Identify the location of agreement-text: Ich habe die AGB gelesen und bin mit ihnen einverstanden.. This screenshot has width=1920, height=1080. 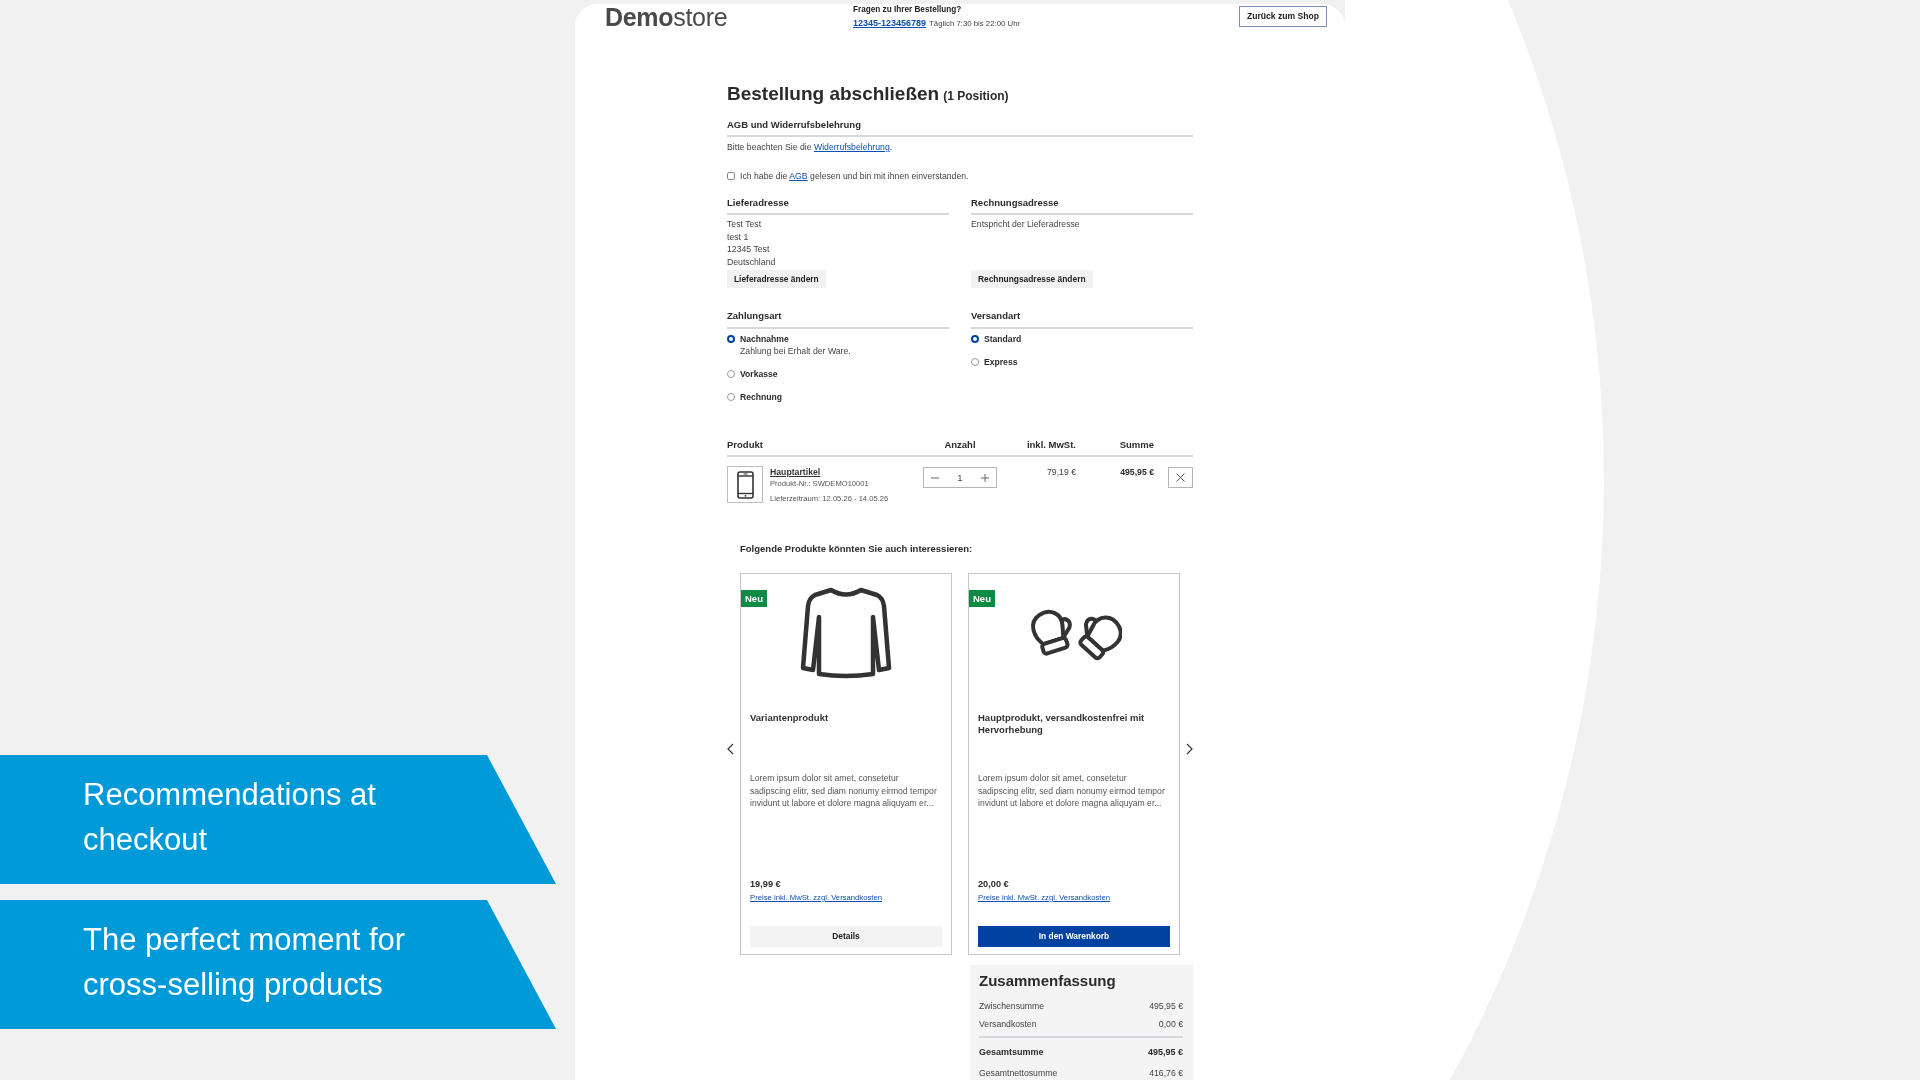
(854, 176).